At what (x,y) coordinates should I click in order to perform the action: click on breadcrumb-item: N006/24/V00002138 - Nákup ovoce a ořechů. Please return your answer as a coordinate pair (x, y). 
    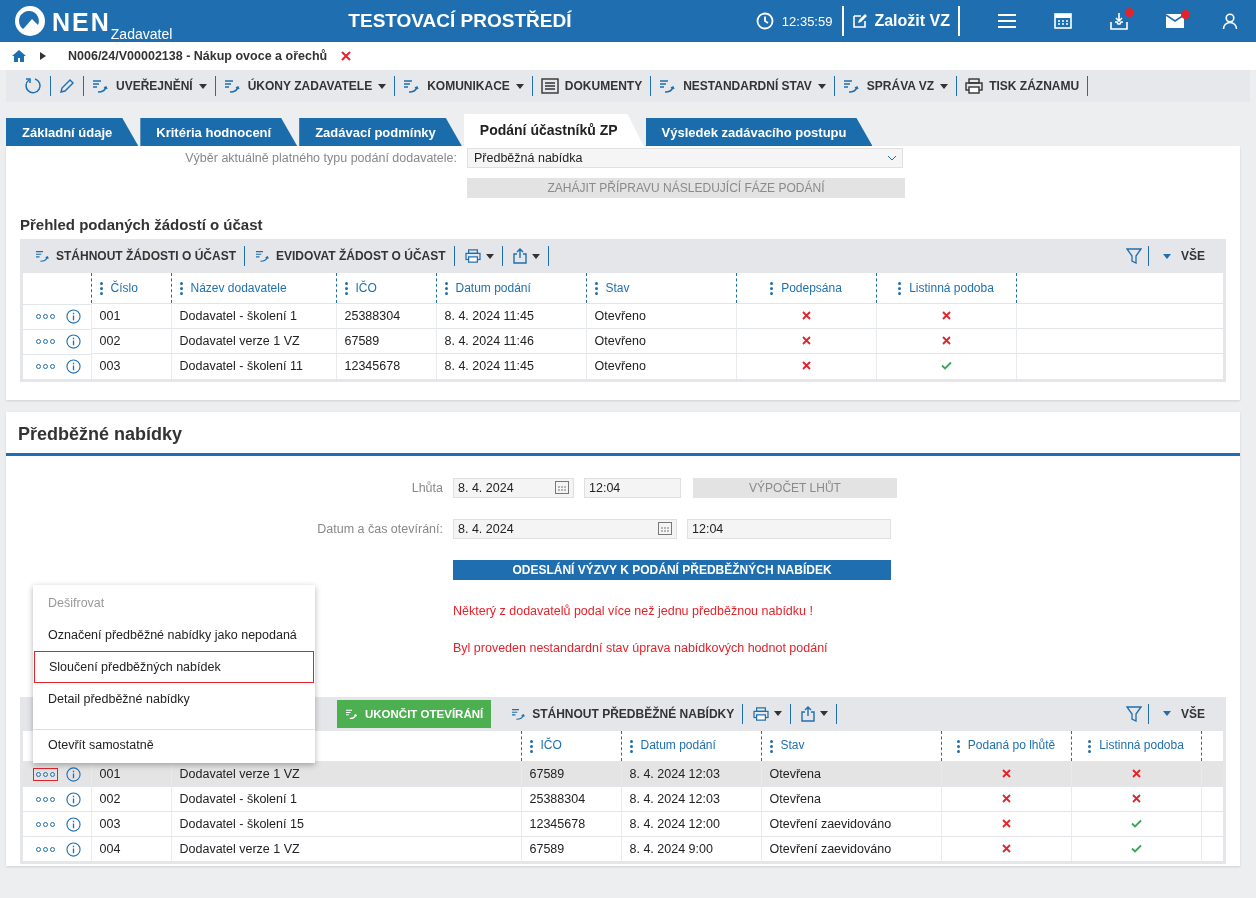
    Looking at the image, I should click on (198, 56).